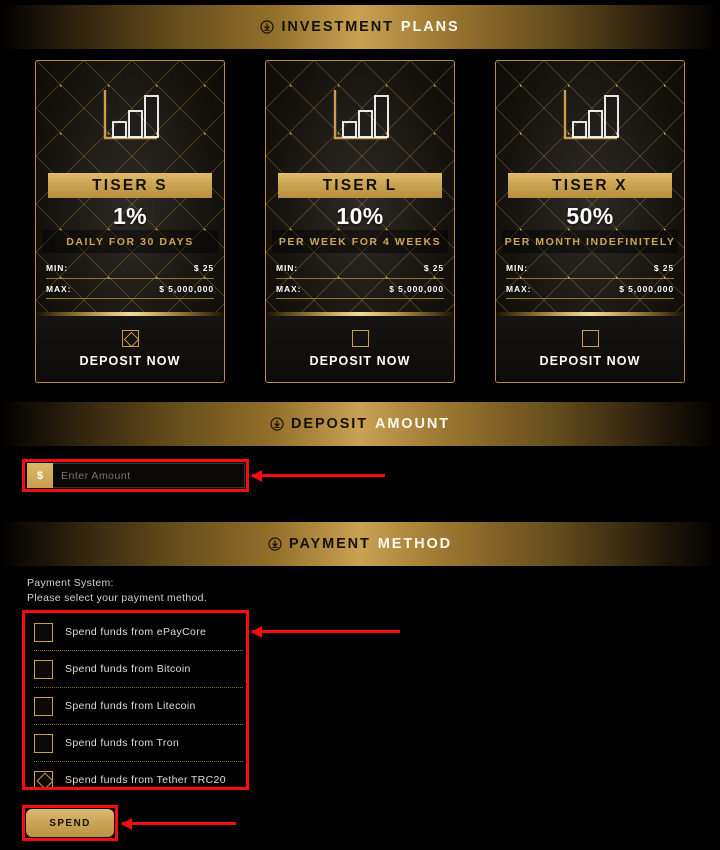  What do you see at coordinates (149, 475) in the screenshot?
I see `amount-input` at bounding box center [149, 475].